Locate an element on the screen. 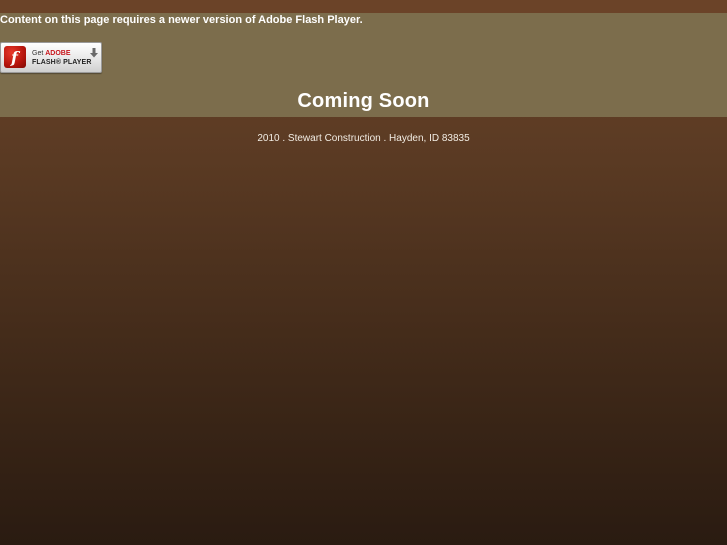  download-arrow-icon is located at coordinates (94, 51).